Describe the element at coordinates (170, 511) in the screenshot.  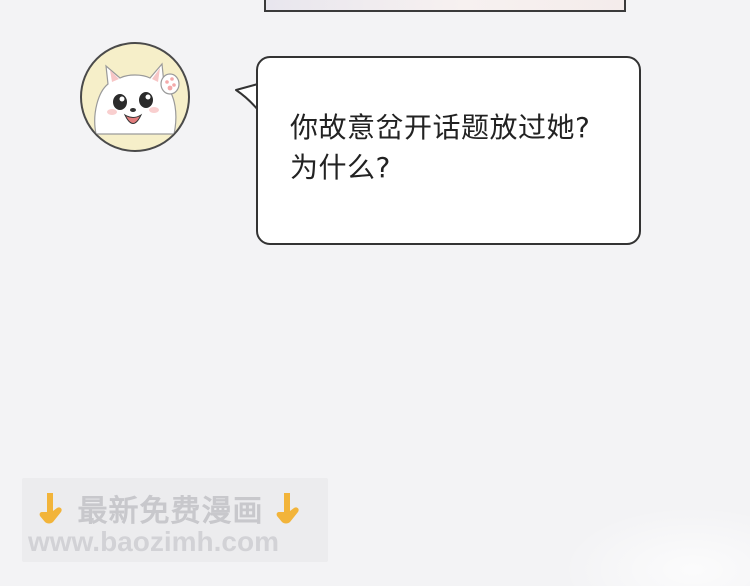
I see `watermark-title: 最新免费漫画` at that location.